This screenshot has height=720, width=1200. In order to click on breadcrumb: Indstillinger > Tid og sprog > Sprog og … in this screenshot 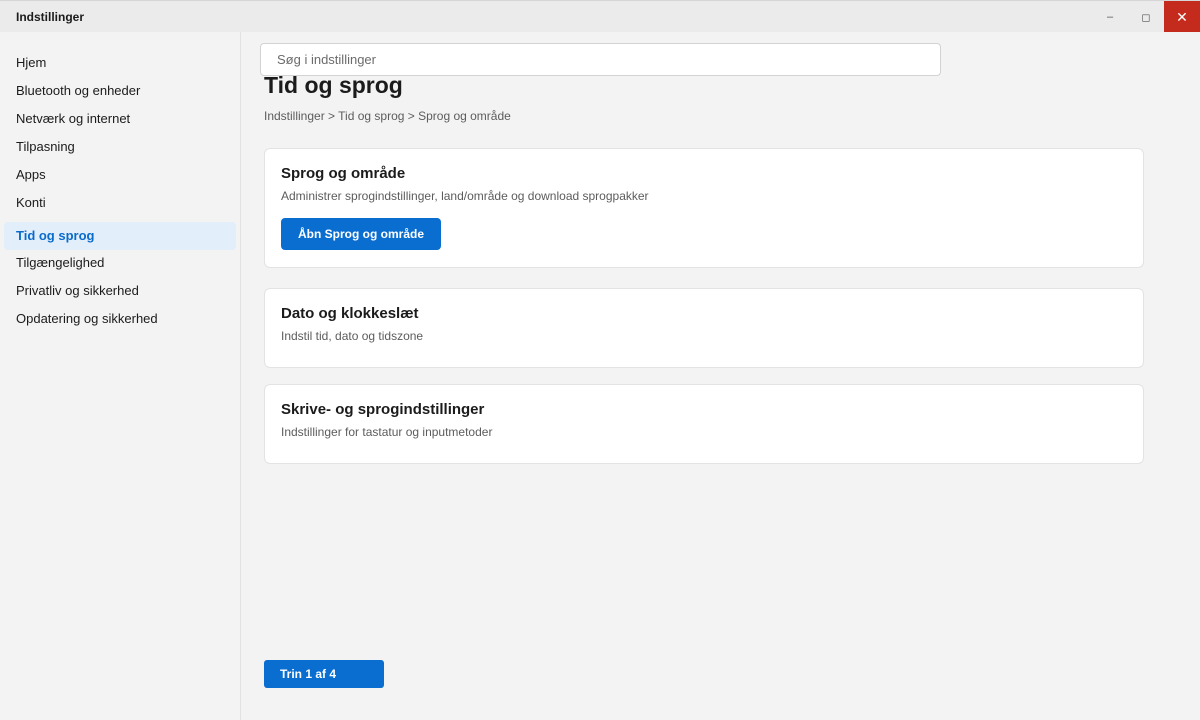, I will do `click(387, 116)`.